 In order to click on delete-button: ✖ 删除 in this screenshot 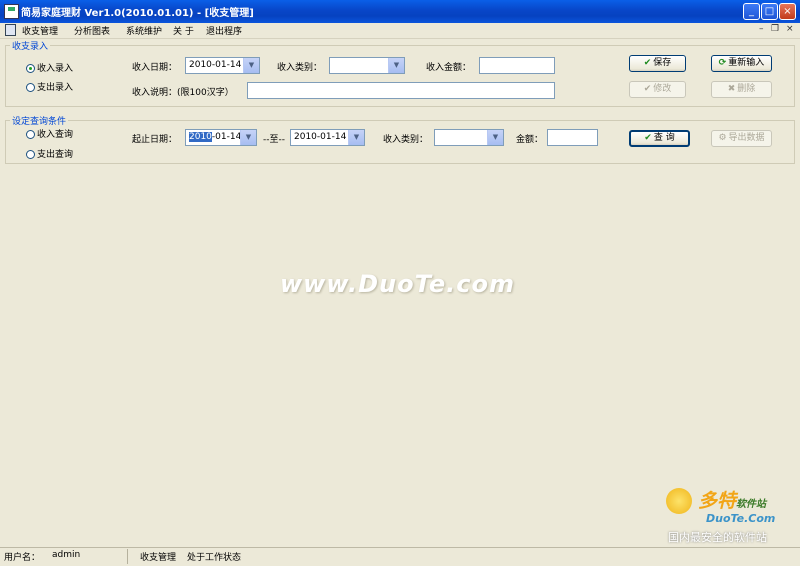, I will do `click(741, 89)`.